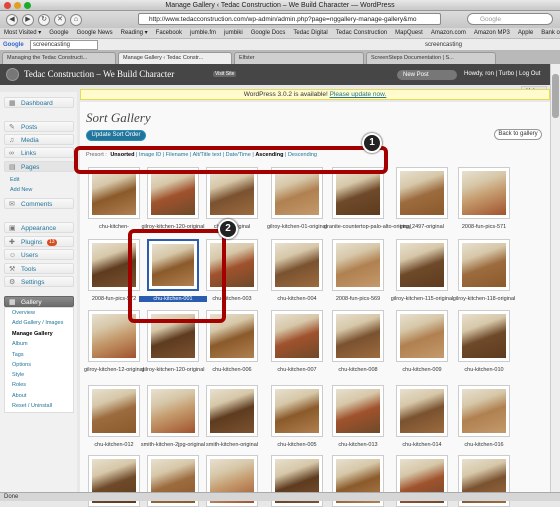  I want to click on menu-settings: ⚙ Settings, so click(39, 281).